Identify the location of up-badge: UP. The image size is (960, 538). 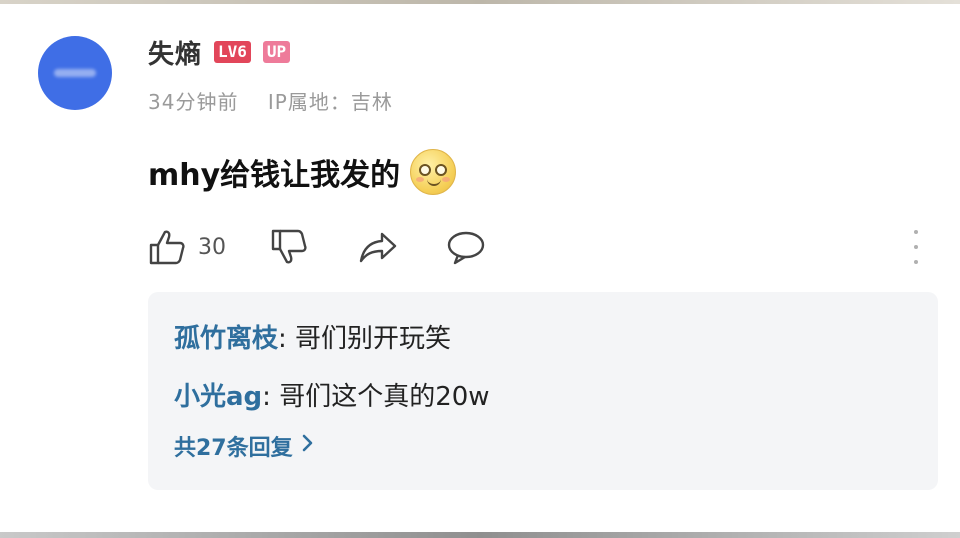
(276, 52).